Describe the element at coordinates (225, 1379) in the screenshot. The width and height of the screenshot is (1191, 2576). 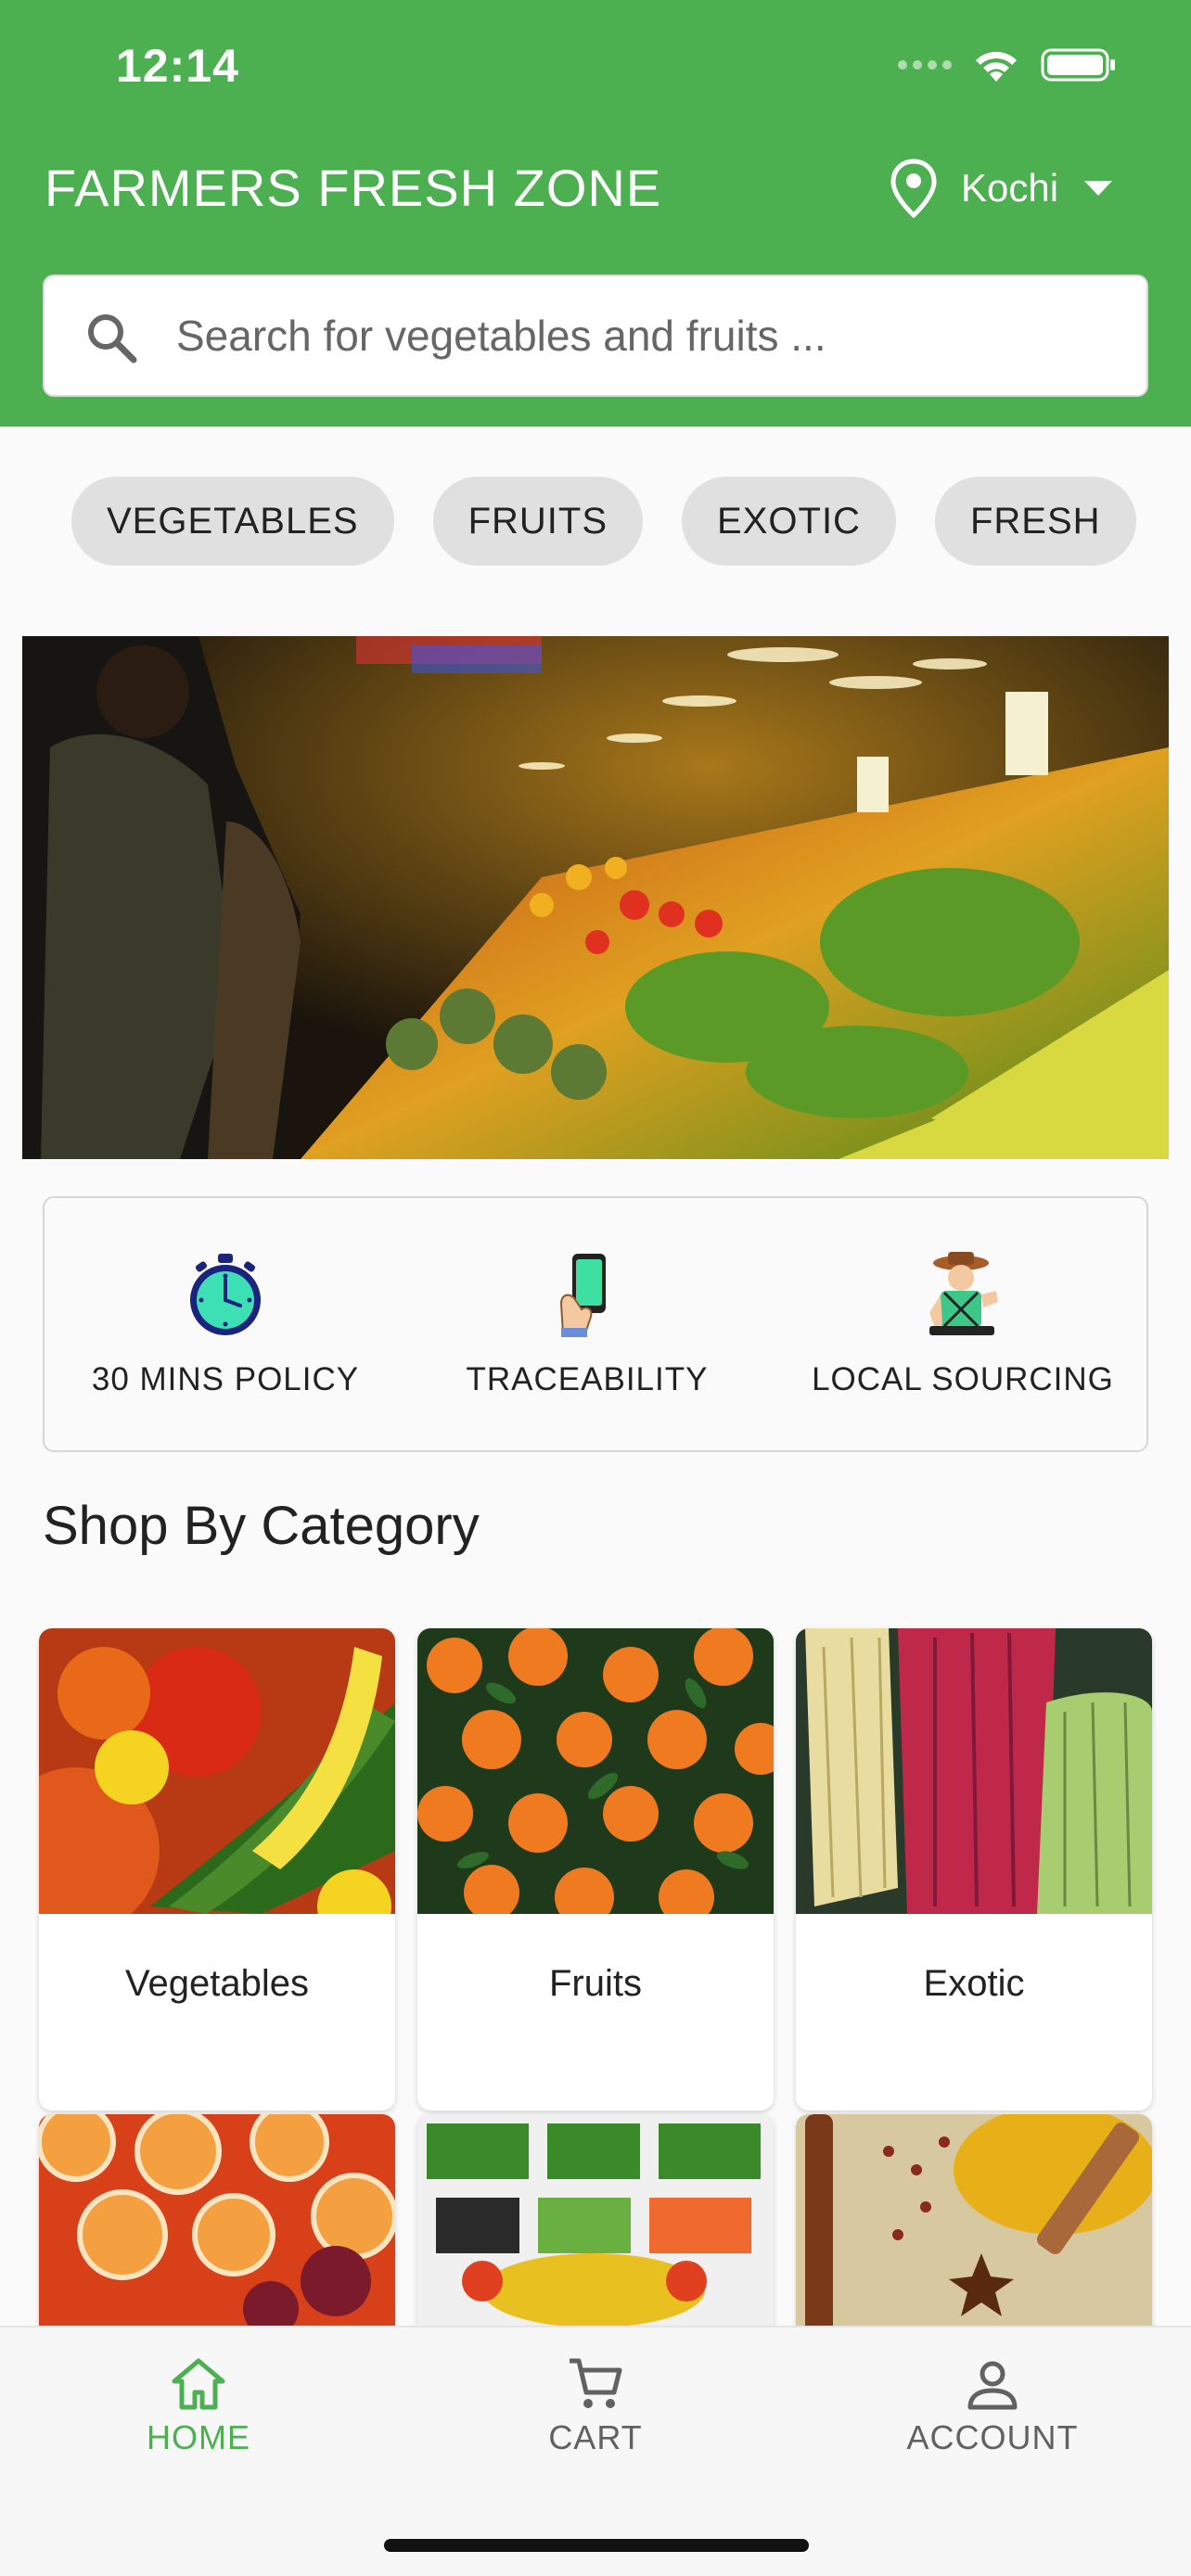
I see `feature-label: 30 MINS POLICY` at that location.